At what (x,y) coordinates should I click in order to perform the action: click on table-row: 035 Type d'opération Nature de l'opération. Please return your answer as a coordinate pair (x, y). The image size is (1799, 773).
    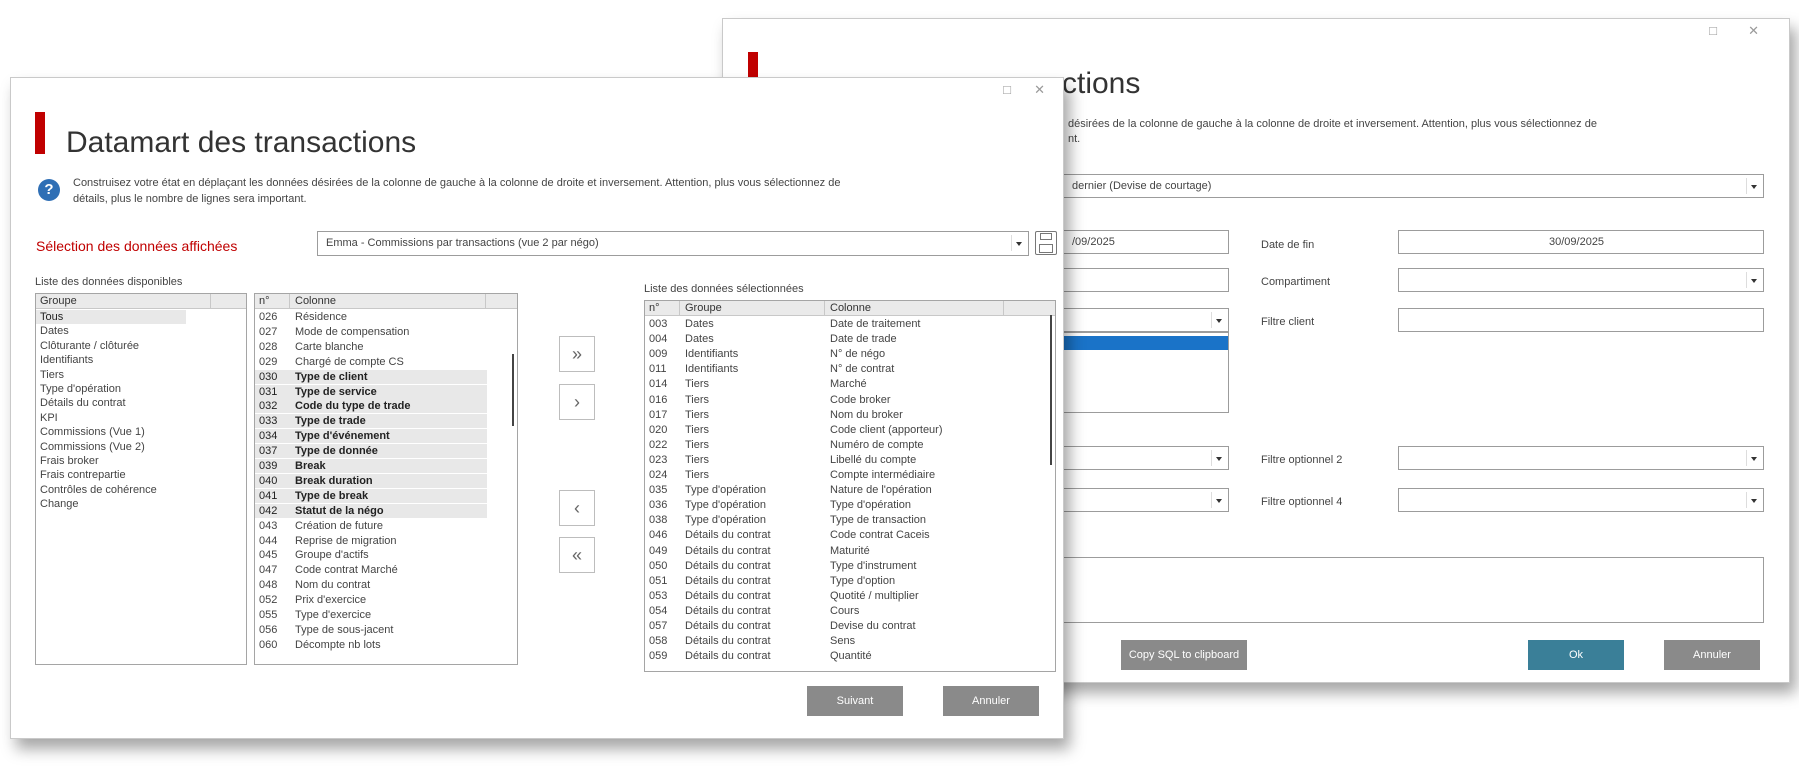
    Looking at the image, I should click on (850, 490).